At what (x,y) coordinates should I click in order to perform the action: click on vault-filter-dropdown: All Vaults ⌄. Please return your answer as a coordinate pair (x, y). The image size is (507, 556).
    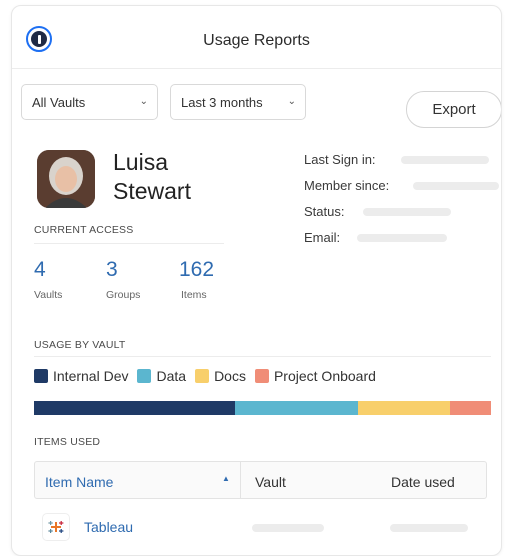
    Looking at the image, I should click on (89, 102).